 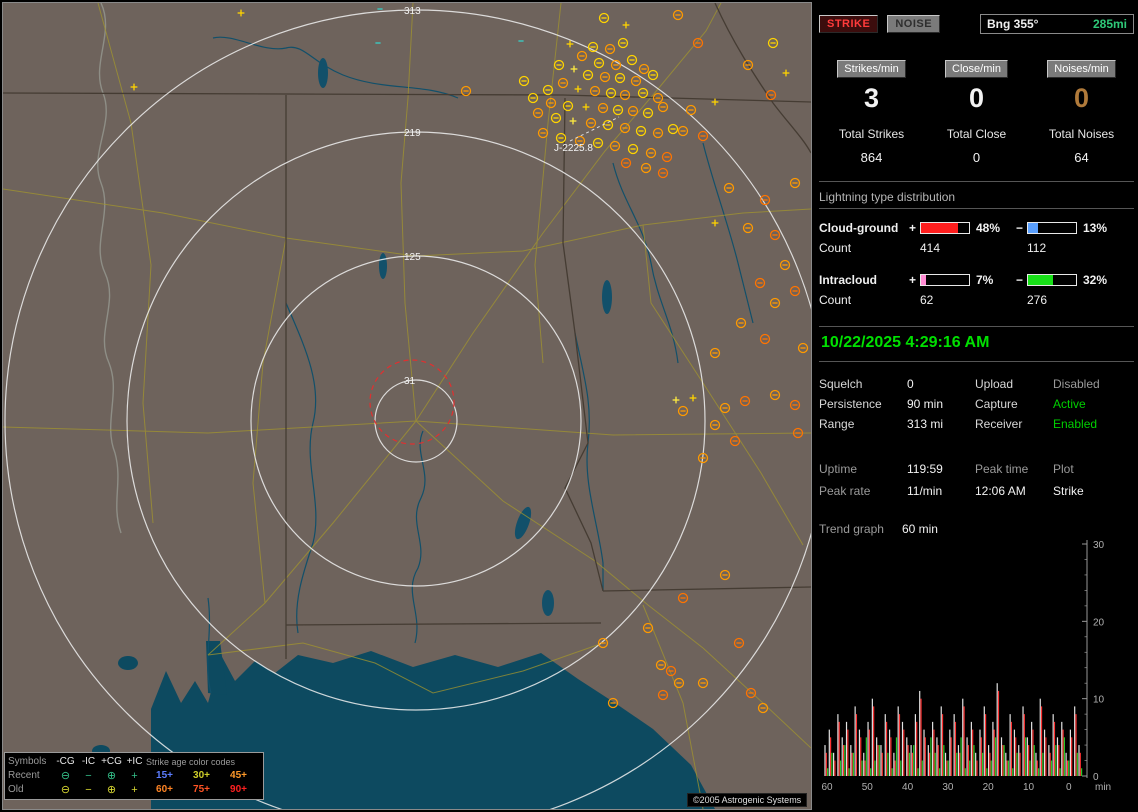 What do you see at coordinates (1095, 280) in the screenshot?
I see `ic-negative-pct: 32%` at bounding box center [1095, 280].